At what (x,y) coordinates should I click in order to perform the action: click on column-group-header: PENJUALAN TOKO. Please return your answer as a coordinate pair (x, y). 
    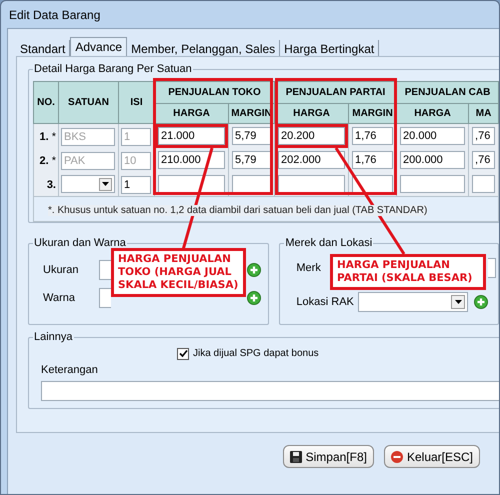
    Looking at the image, I should click on (214, 93).